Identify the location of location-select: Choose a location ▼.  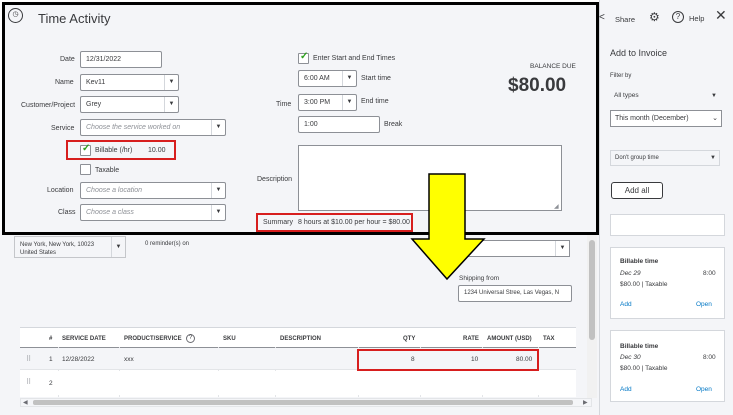
(153, 190).